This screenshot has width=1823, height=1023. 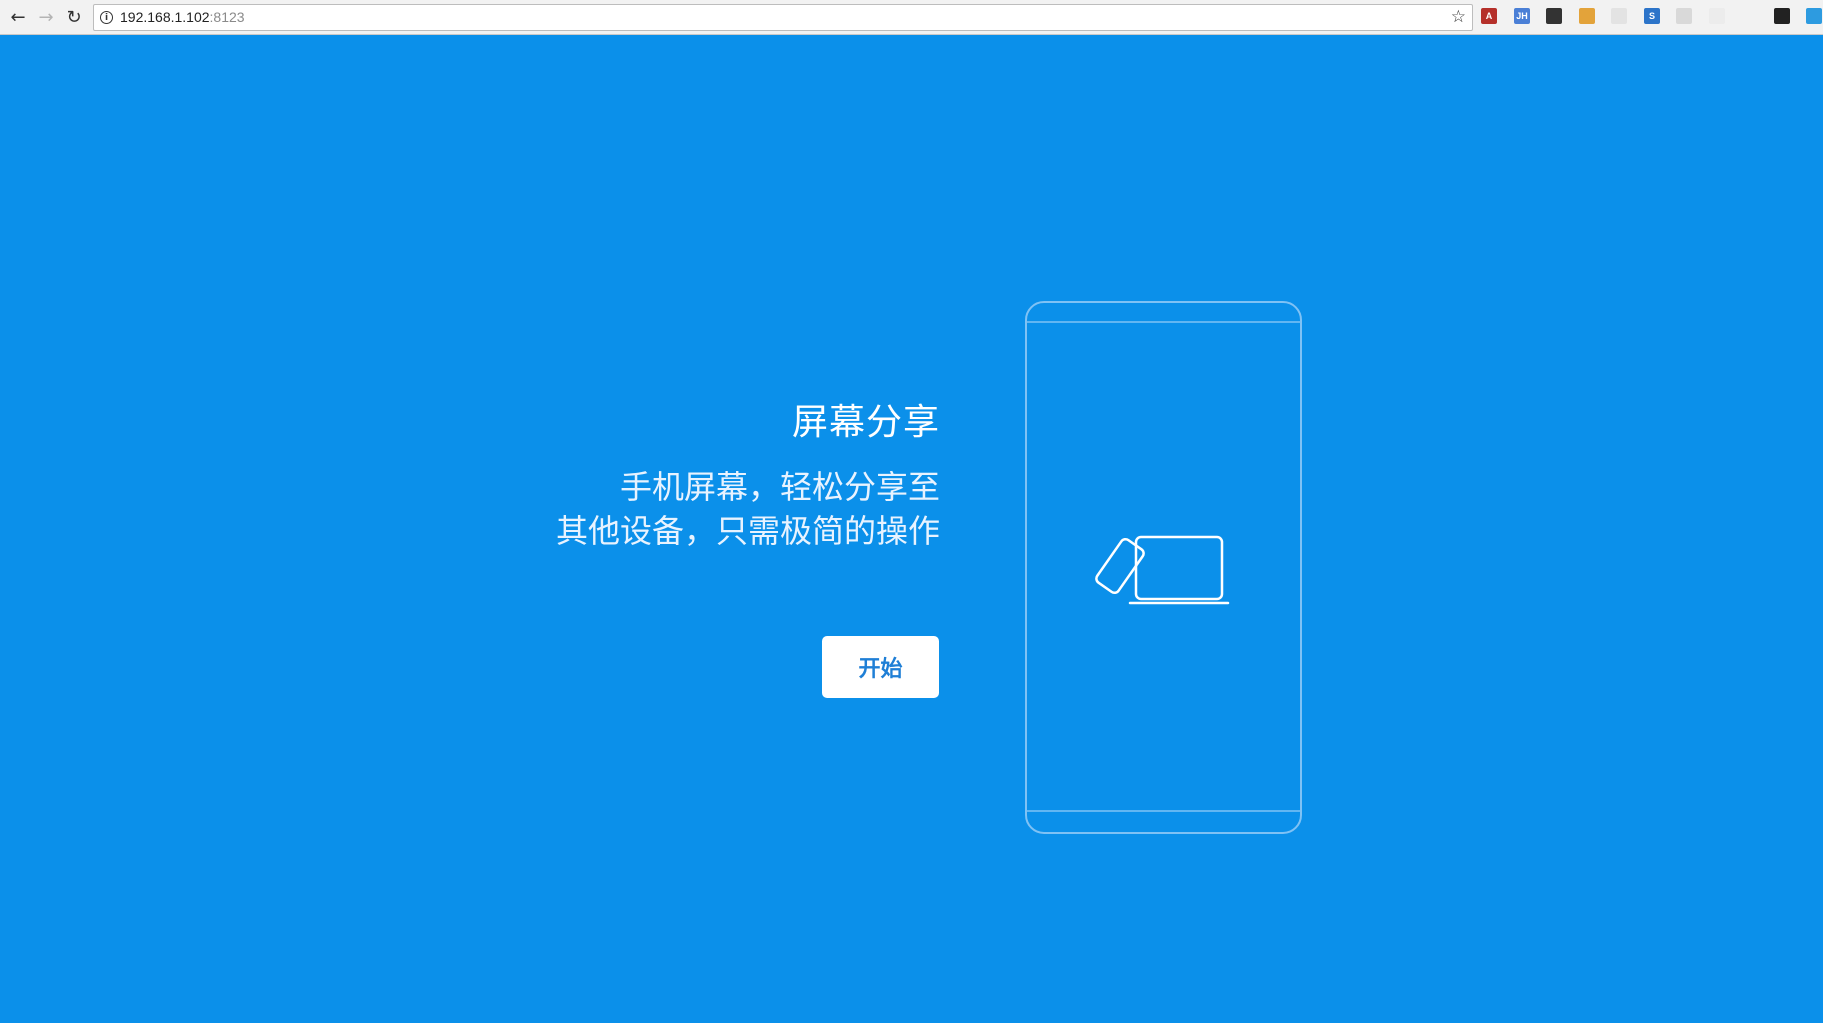 I want to click on forward-arrow-icon: →, so click(x=46, y=18).